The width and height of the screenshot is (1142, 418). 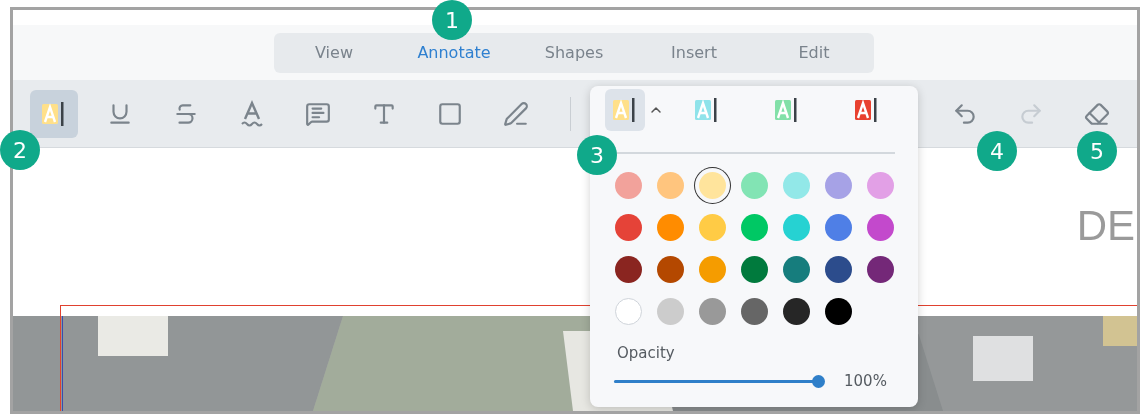 What do you see at coordinates (814, 52) in the screenshot?
I see `mode-tab: Edit` at bounding box center [814, 52].